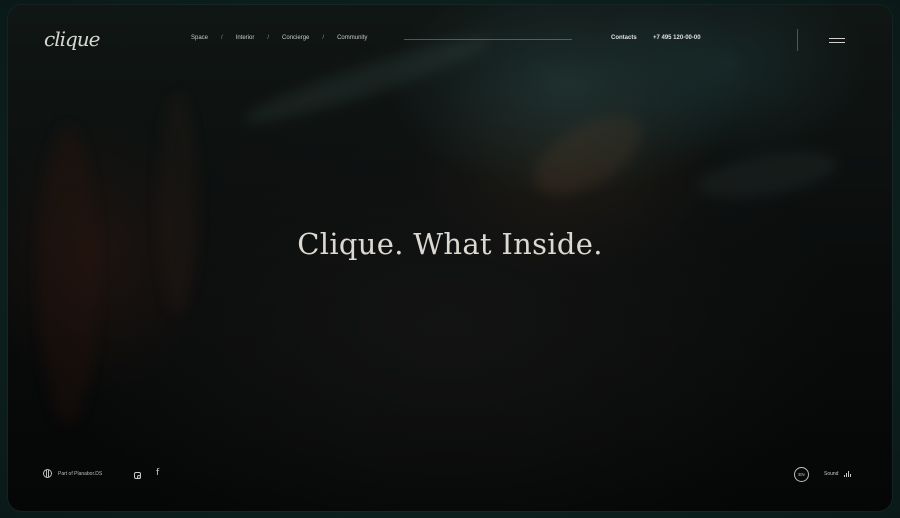 This screenshot has height=518, width=900. What do you see at coordinates (677, 38) in the screenshot?
I see `phone-link: +7 495 120-00-00` at bounding box center [677, 38].